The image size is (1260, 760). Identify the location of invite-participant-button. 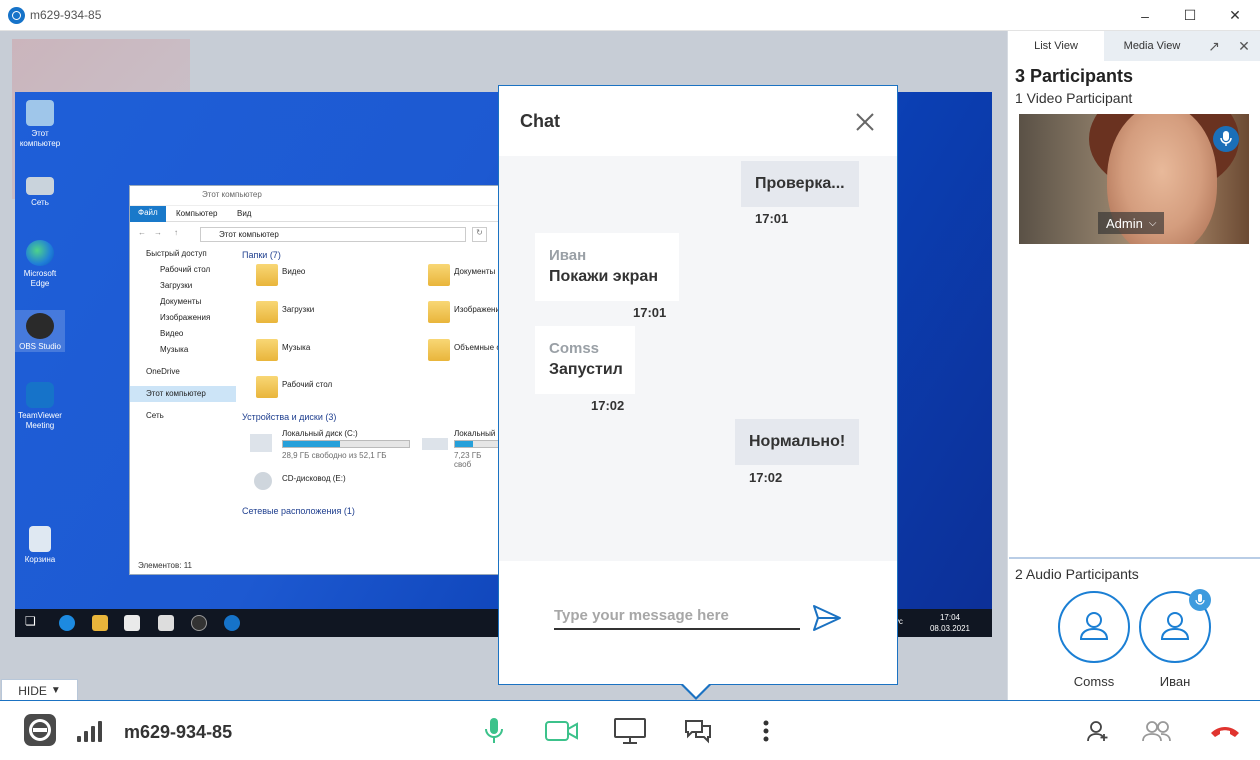
(1098, 731).